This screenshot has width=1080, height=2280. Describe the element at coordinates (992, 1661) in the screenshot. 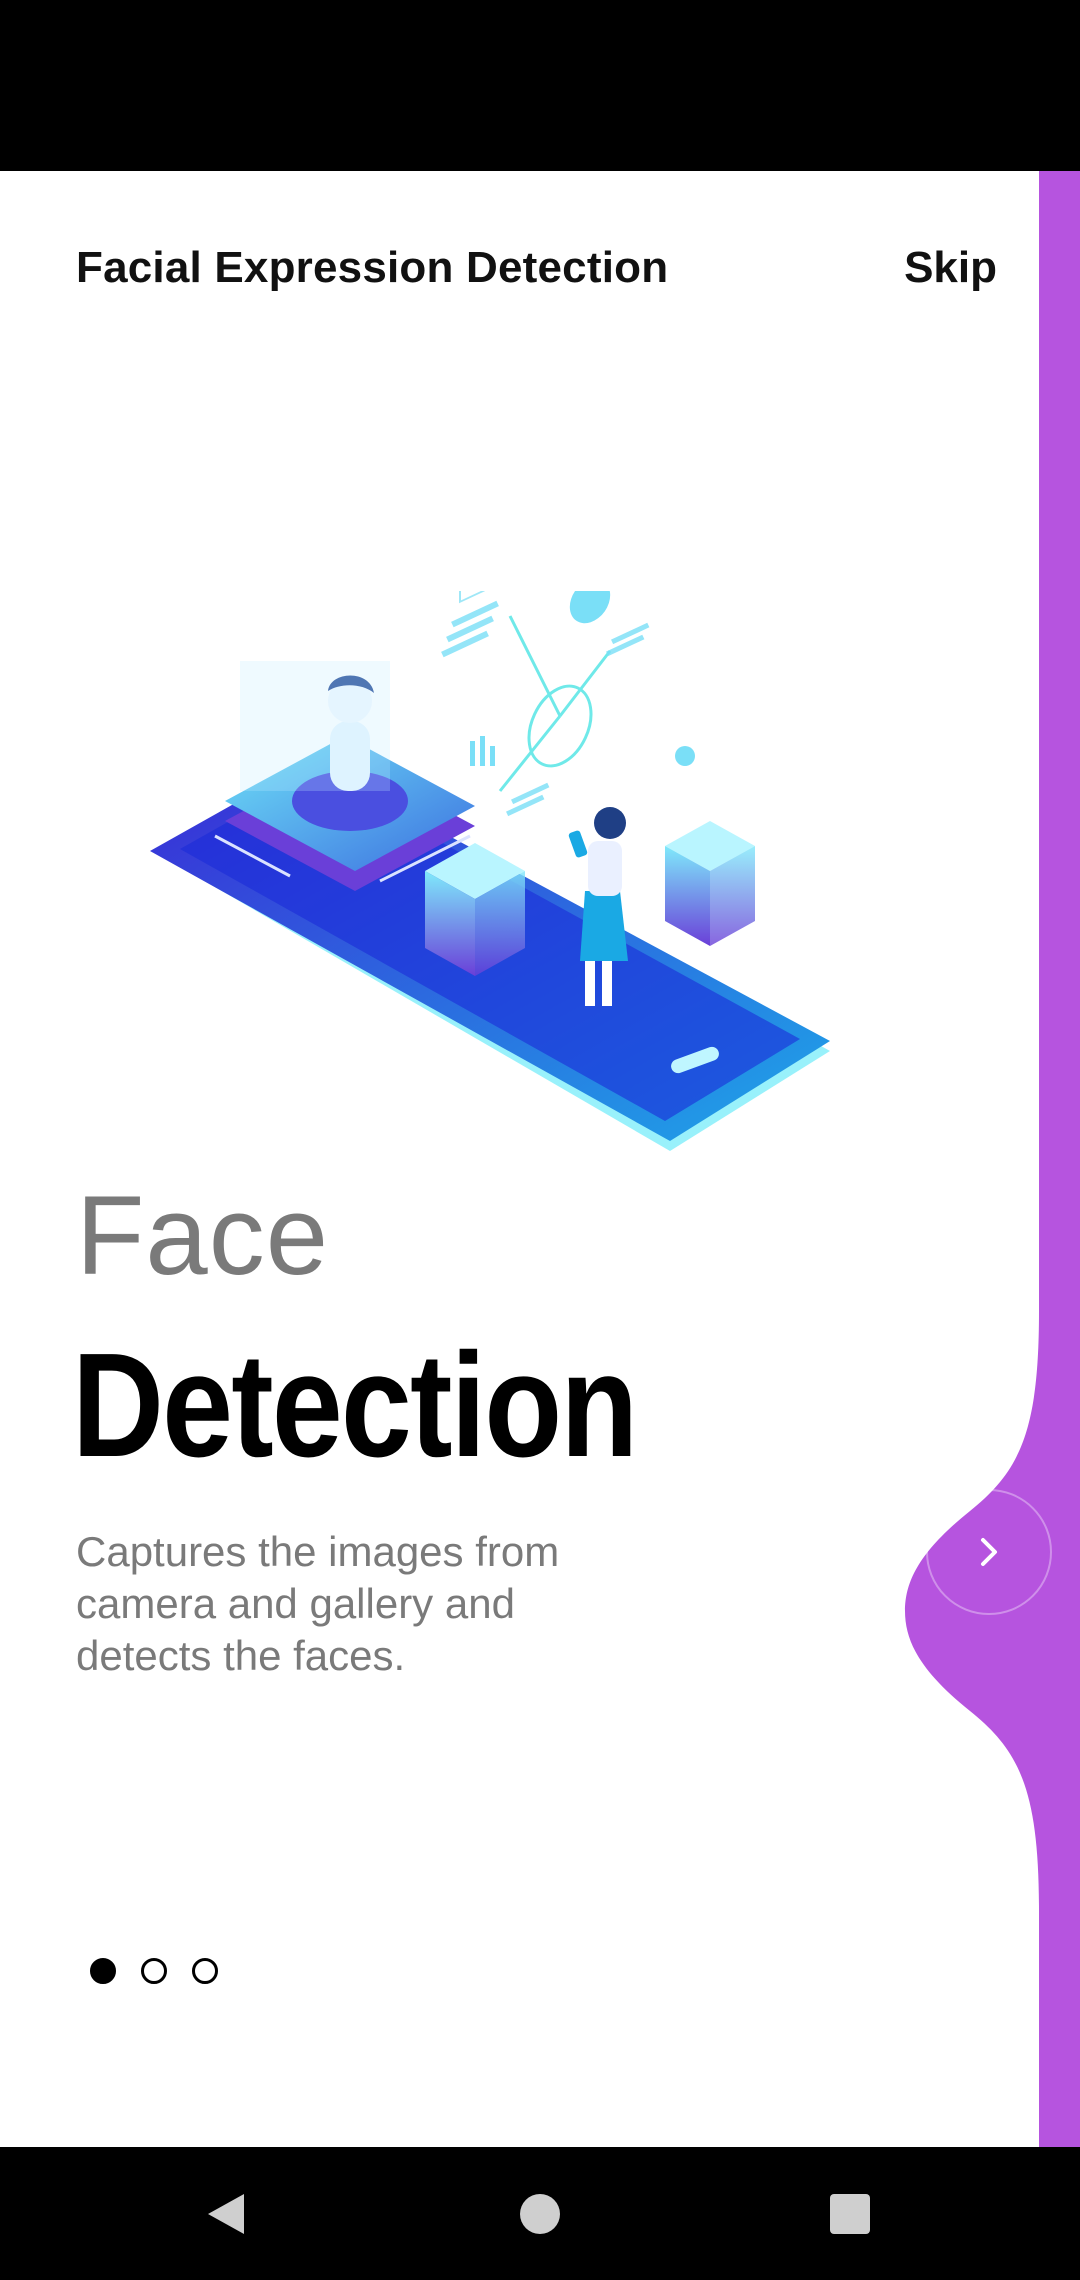

I see `accent-wave` at that location.